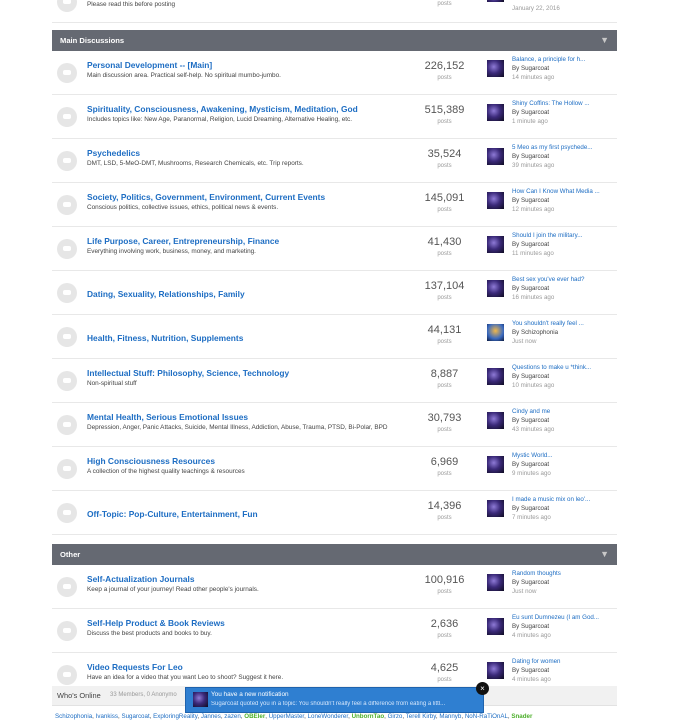 The height and width of the screenshot is (722, 695). Describe the element at coordinates (530, 121) in the screenshot. I see `last-post-time: 1 minute ago` at that location.